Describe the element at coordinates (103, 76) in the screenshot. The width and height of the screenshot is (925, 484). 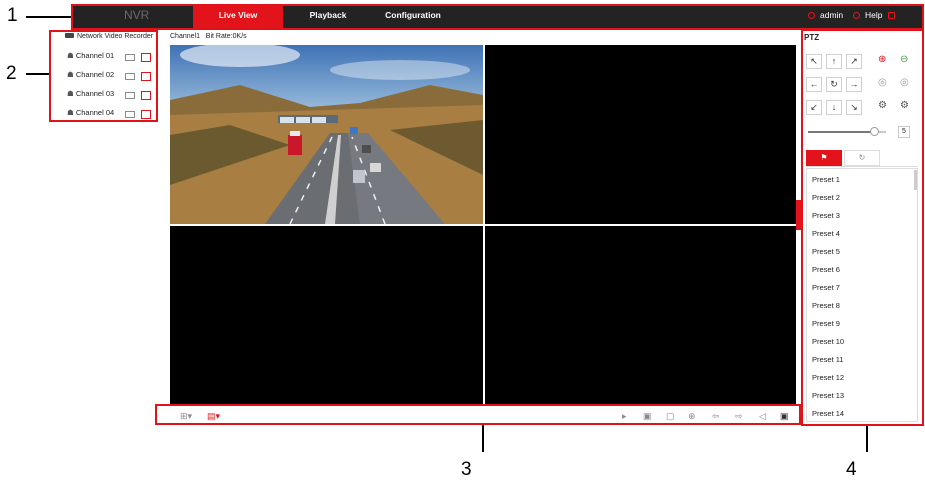
I see `callout-box-device-tree` at that location.